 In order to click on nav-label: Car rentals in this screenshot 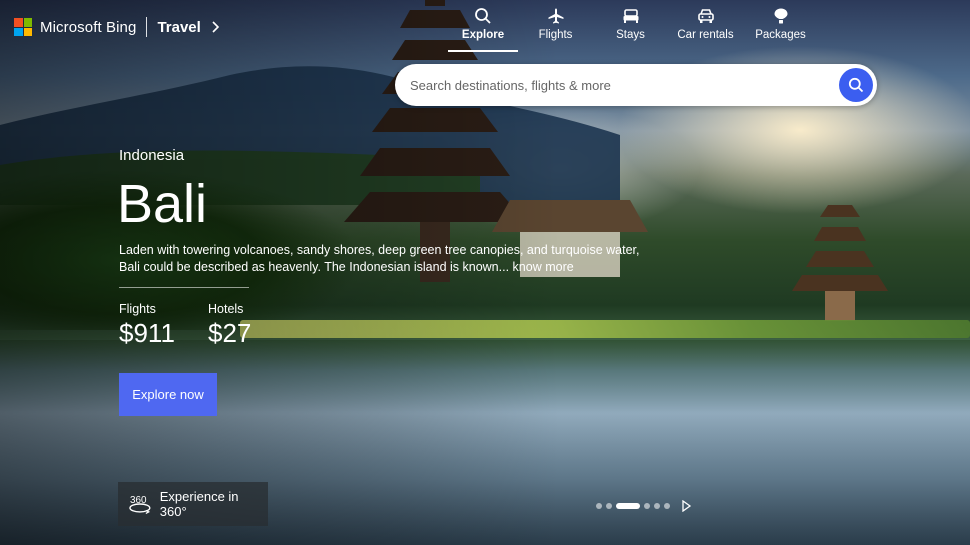, I will do `click(705, 35)`.